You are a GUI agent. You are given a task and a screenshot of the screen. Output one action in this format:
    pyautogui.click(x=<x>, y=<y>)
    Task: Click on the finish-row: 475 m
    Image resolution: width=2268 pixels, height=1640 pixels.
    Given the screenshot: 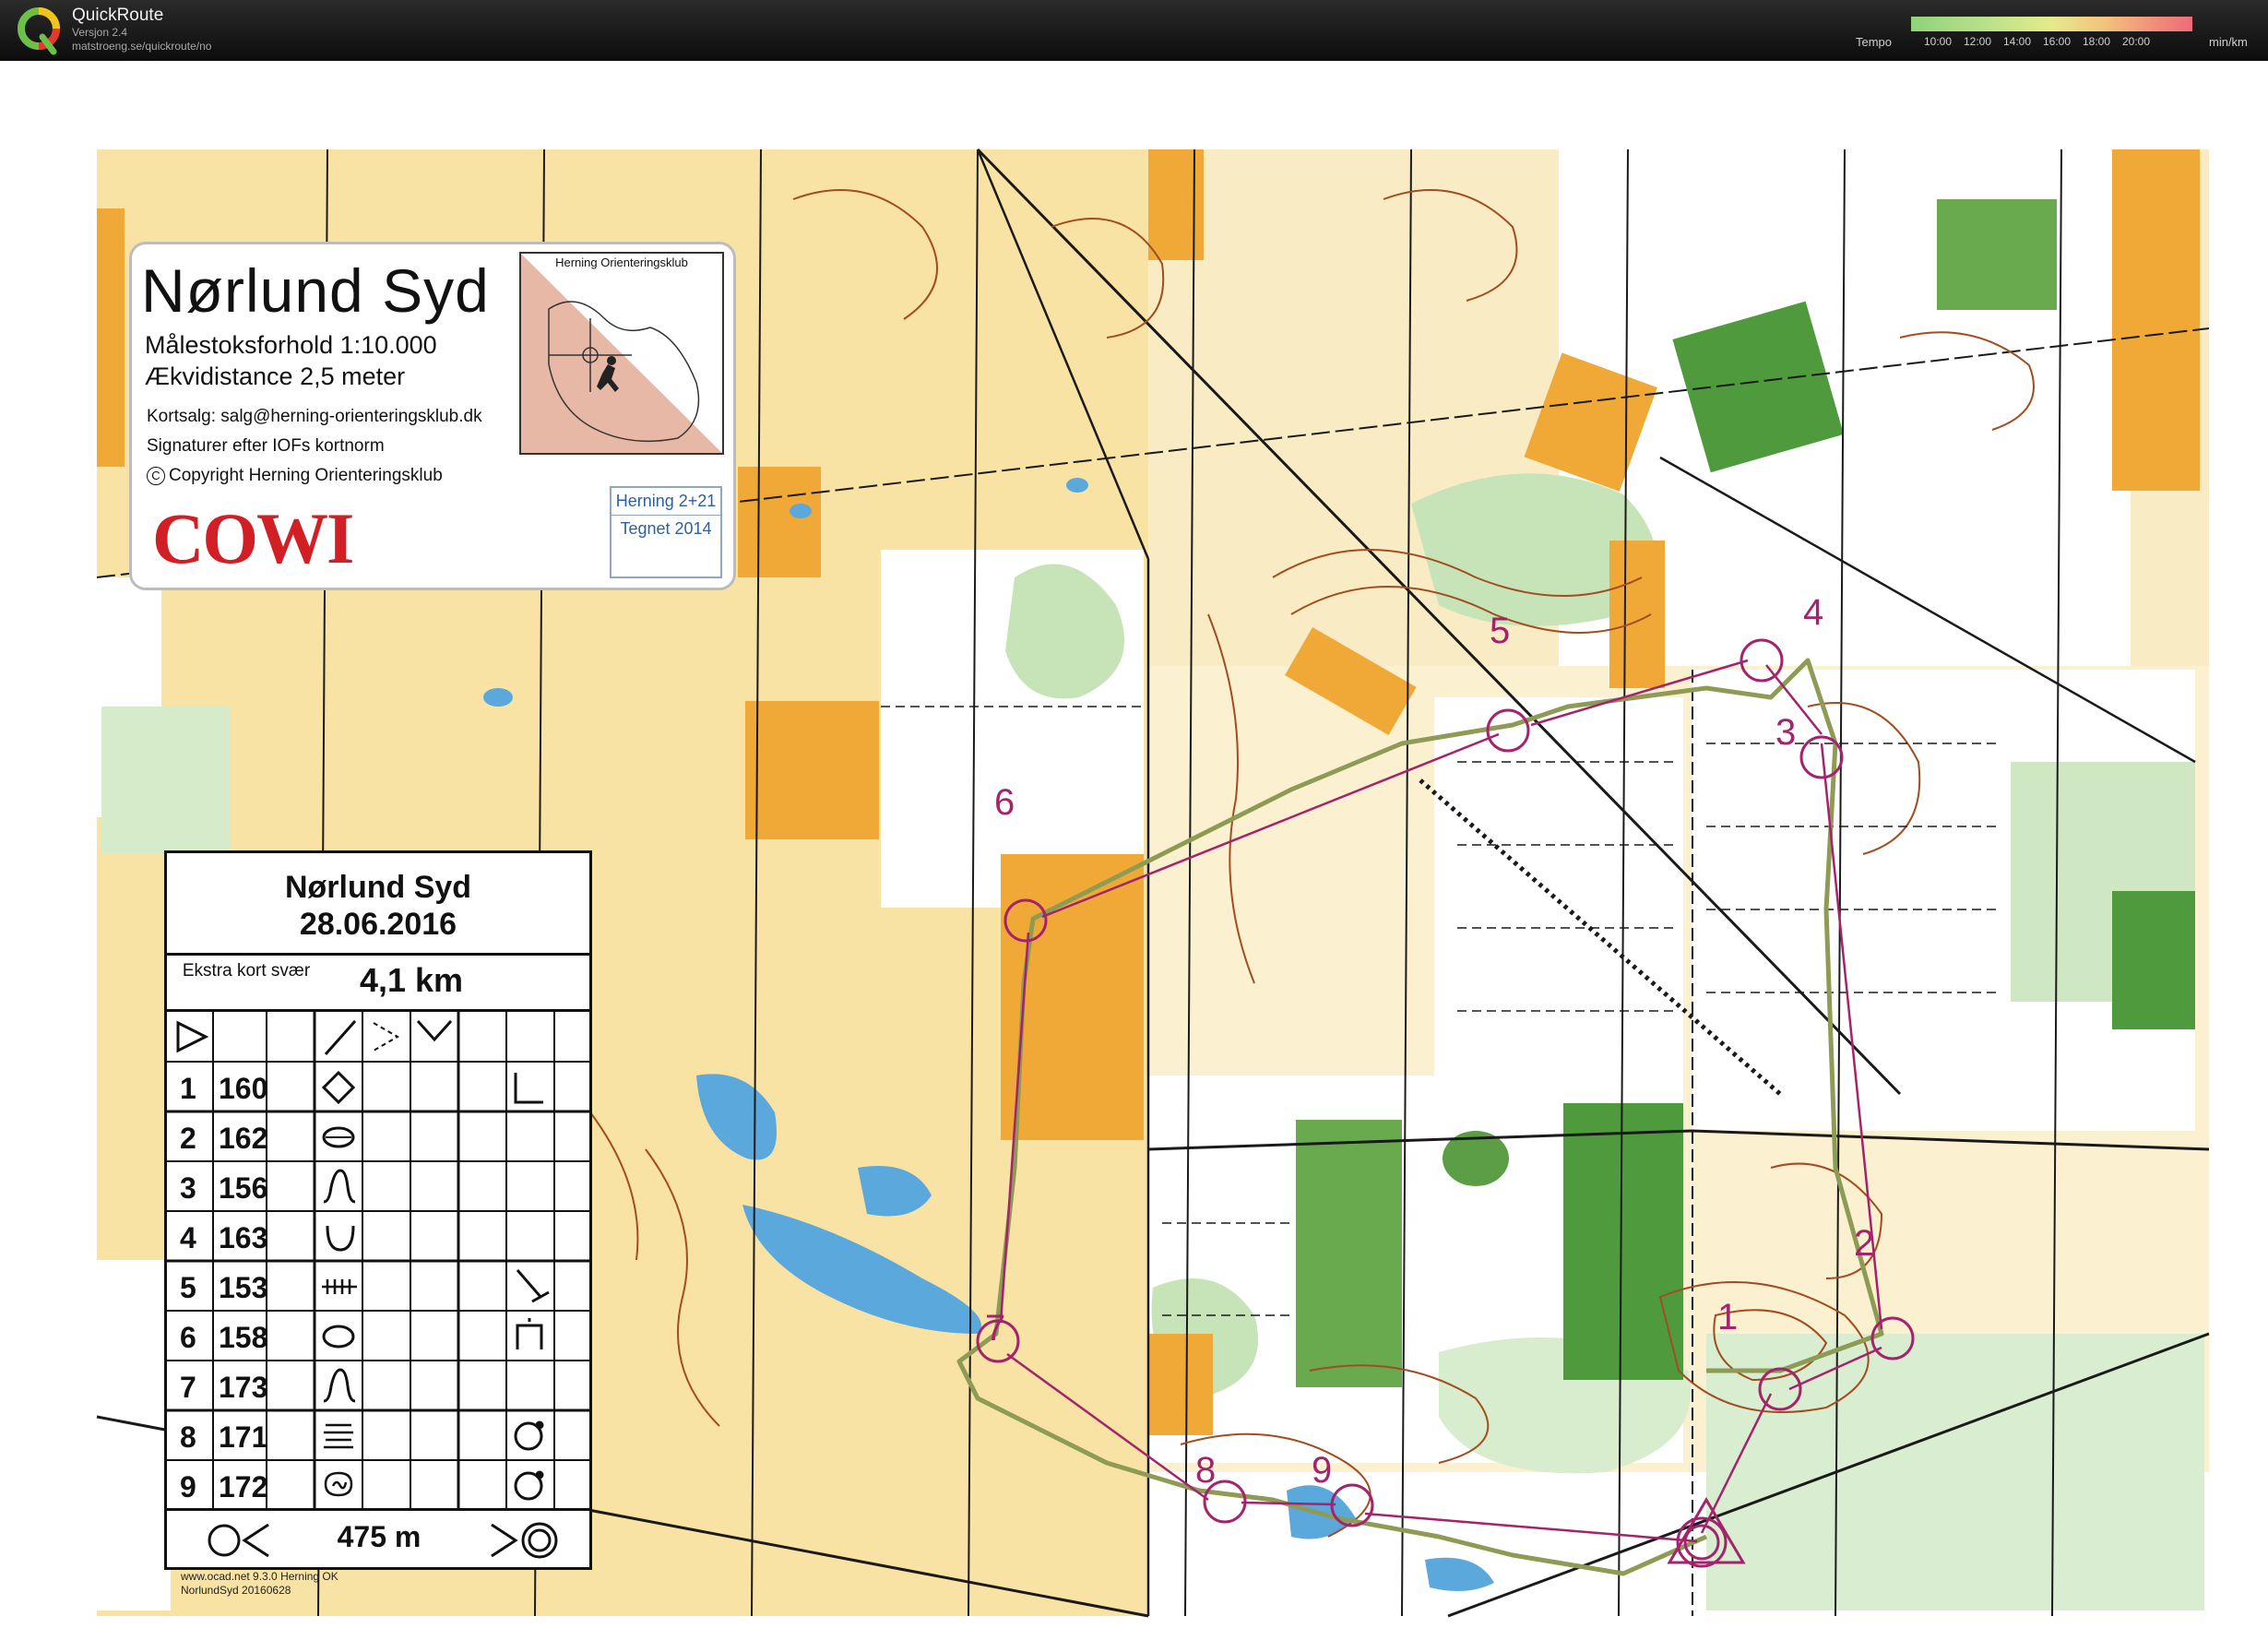 What is the action you would take?
    pyautogui.click(x=378, y=1539)
    